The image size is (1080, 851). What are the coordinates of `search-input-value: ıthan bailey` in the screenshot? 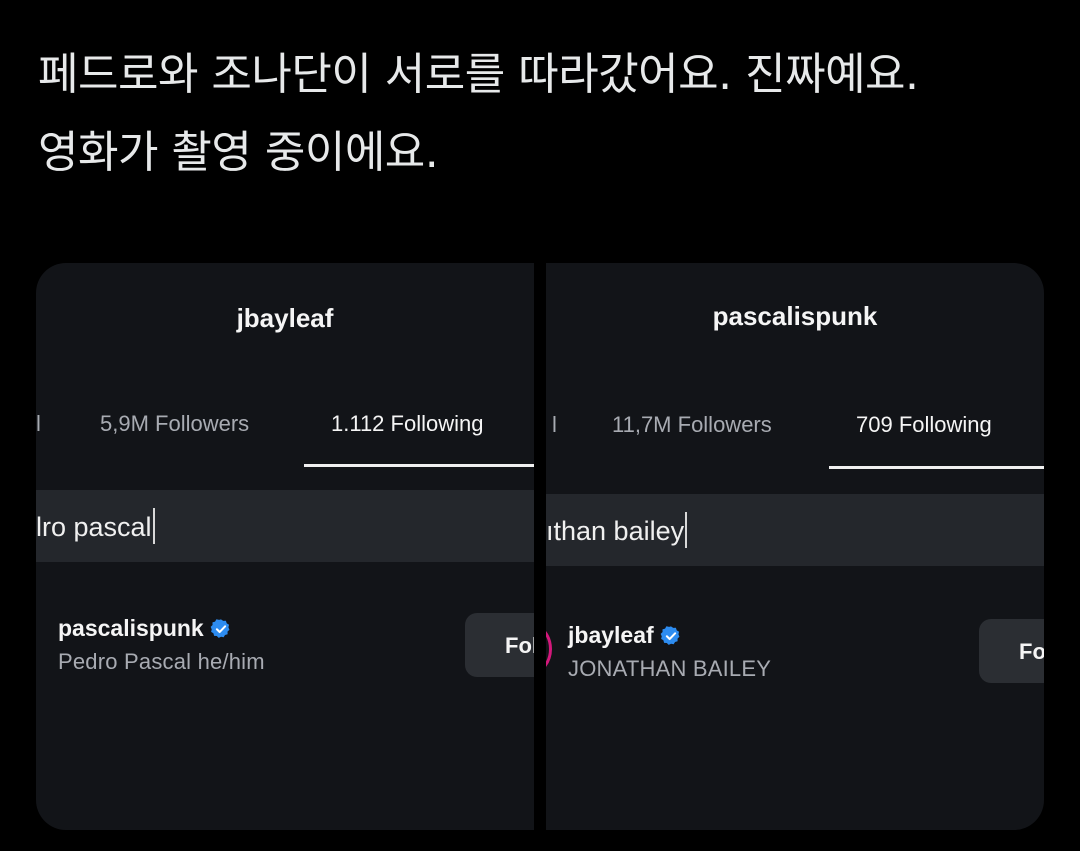 It's located at (615, 531).